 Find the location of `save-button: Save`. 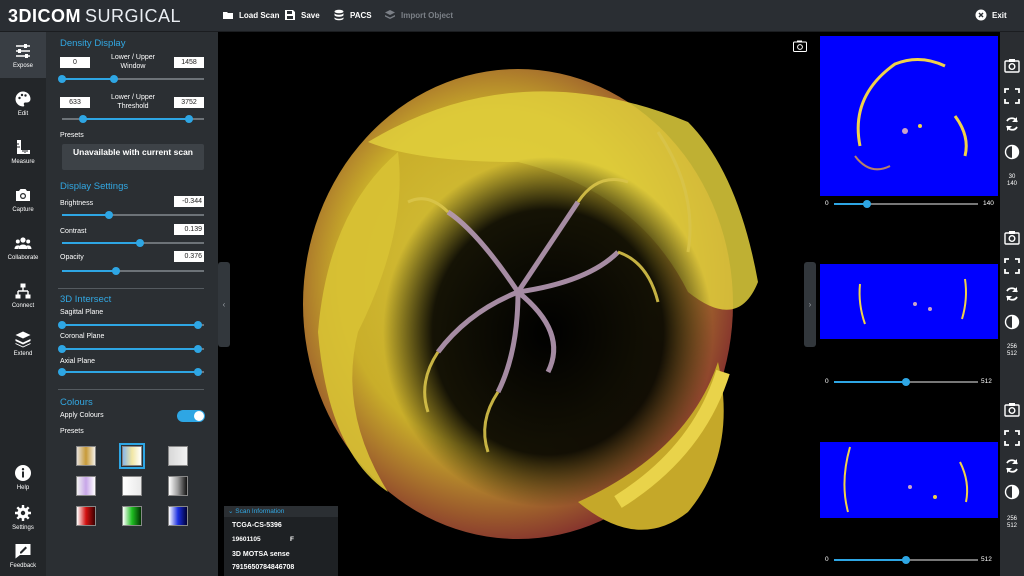

save-button: Save is located at coordinates (302, 15).